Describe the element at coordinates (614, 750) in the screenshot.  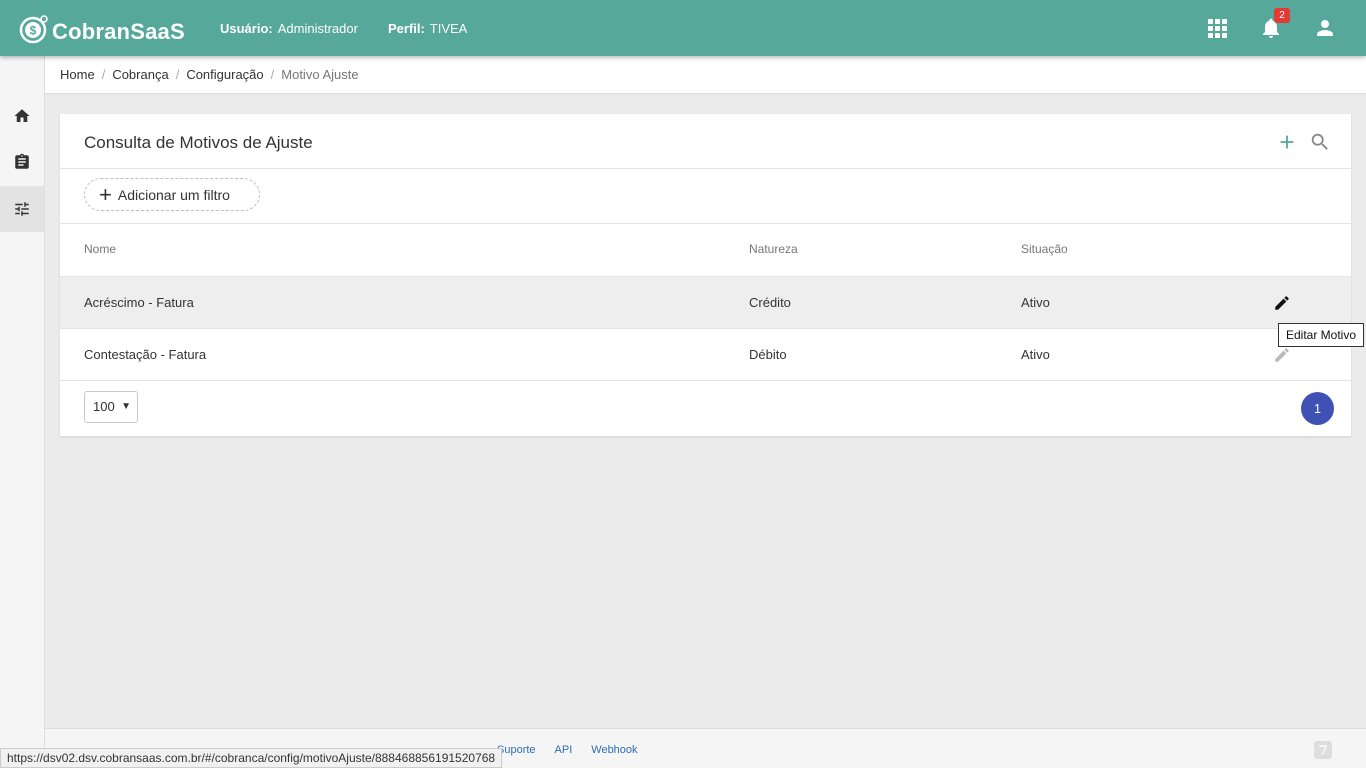
I see `footer-link-webhook: Webhook` at that location.